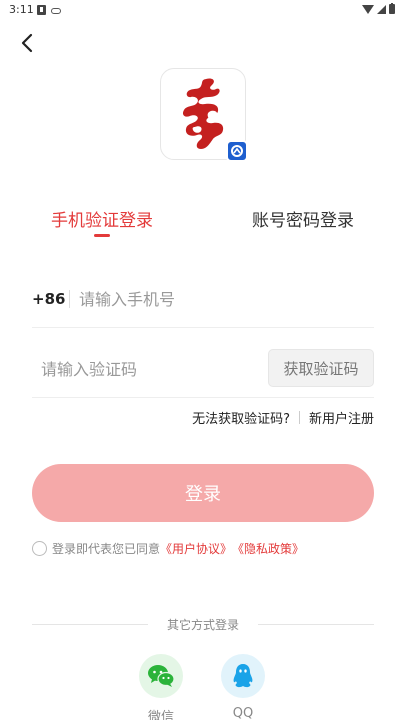  Describe the element at coordinates (102, 218) in the screenshot. I see `tab-phone-login: 手机验证登录` at that location.